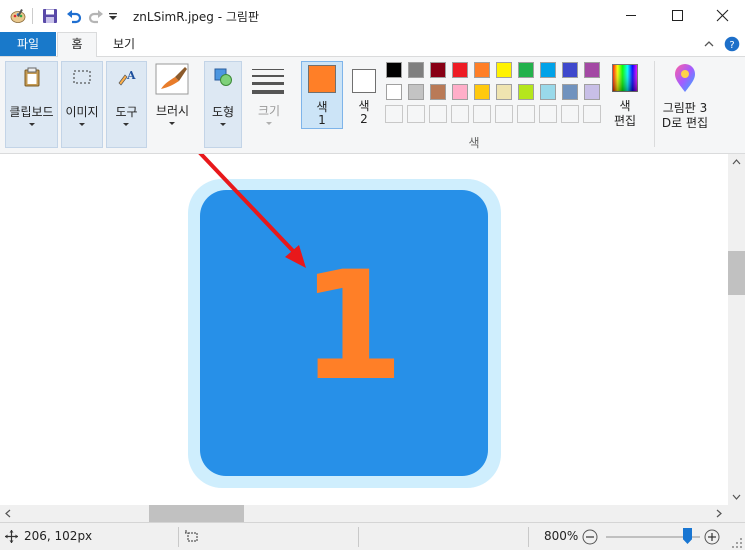 The width and height of the screenshot is (745, 550). Describe the element at coordinates (8, 513) in the screenshot. I see `scroll-left-icon` at that location.